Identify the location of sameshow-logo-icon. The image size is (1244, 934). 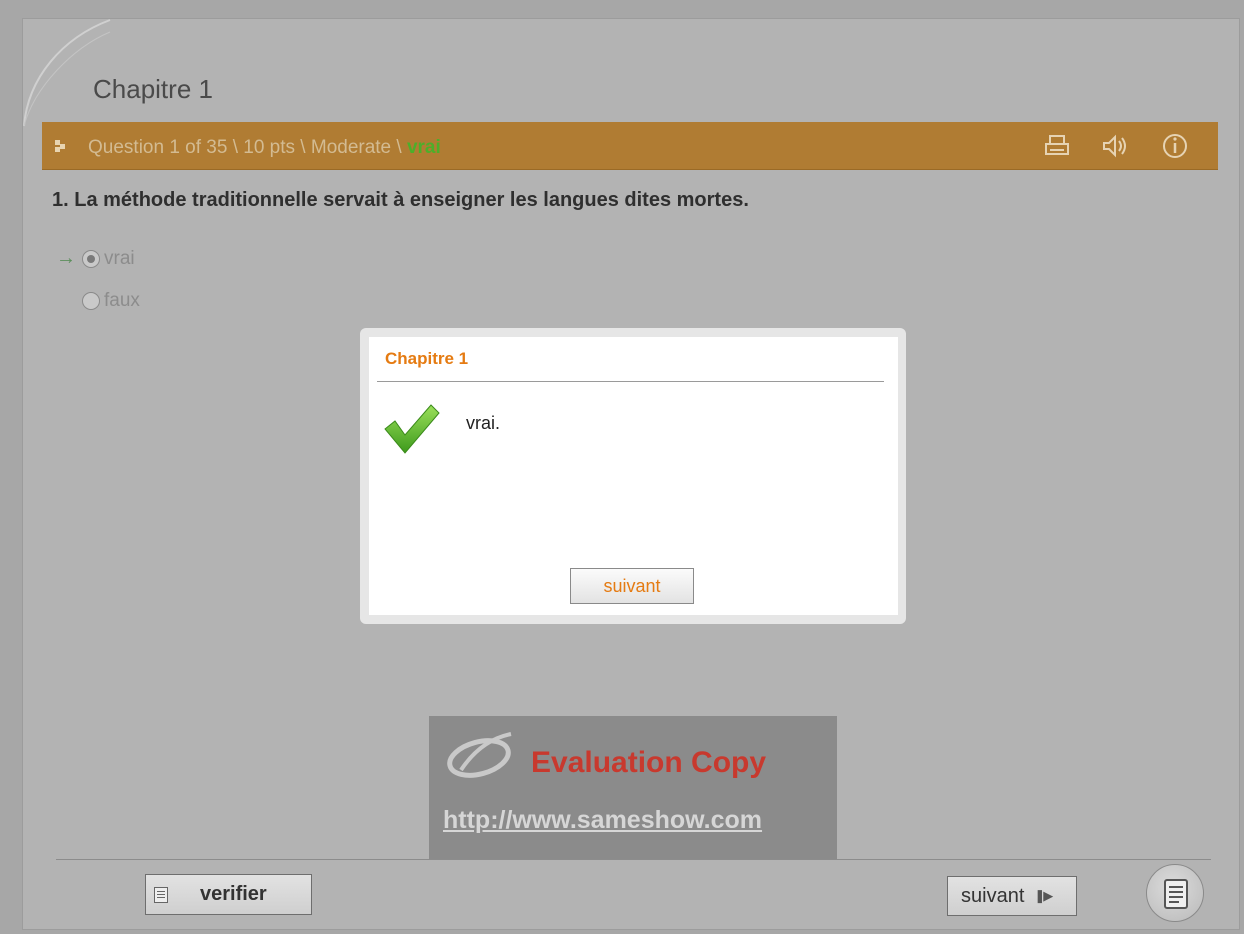
(479, 755).